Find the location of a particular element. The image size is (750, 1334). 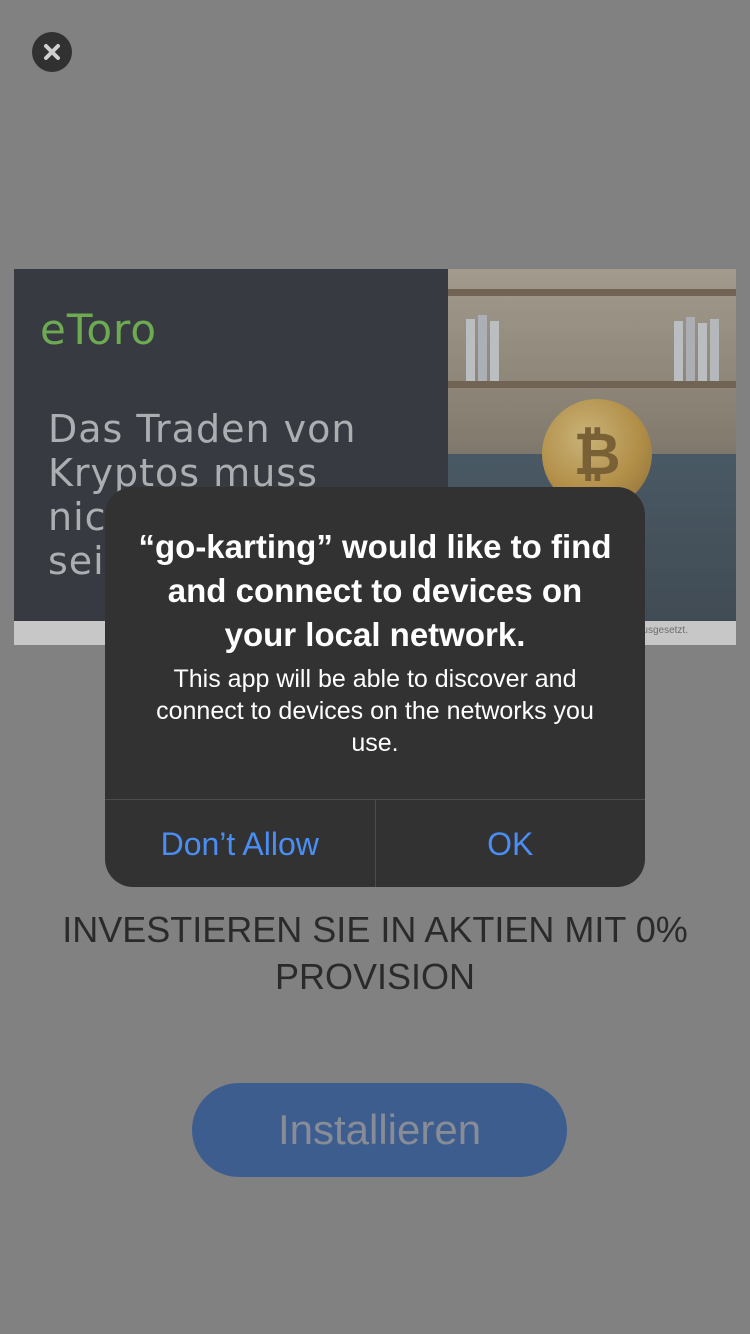

alert-actions: Don’t Allow OK is located at coordinates (375, 843).